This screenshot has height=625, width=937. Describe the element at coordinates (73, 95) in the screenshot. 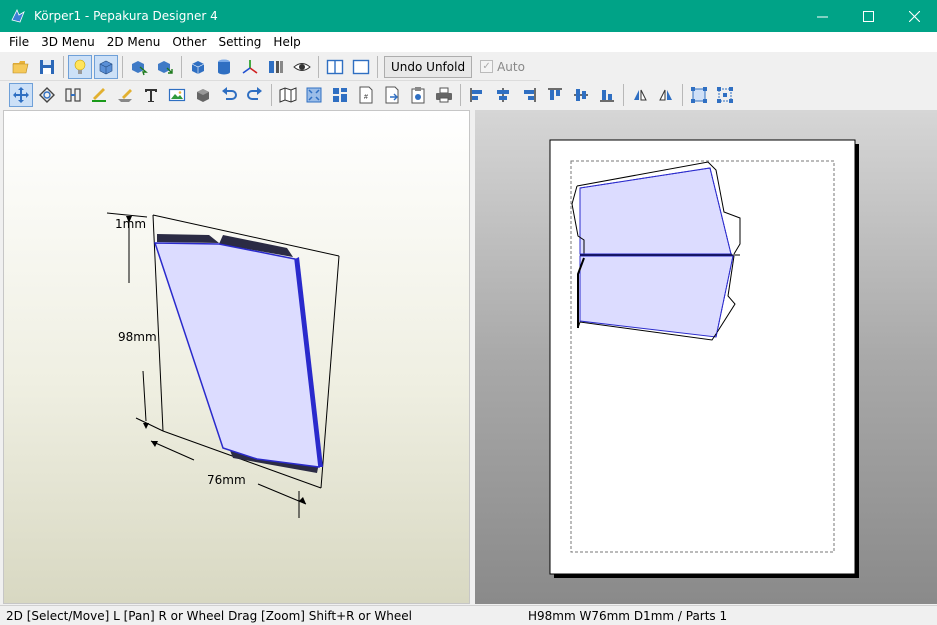

I see `join-button` at that location.